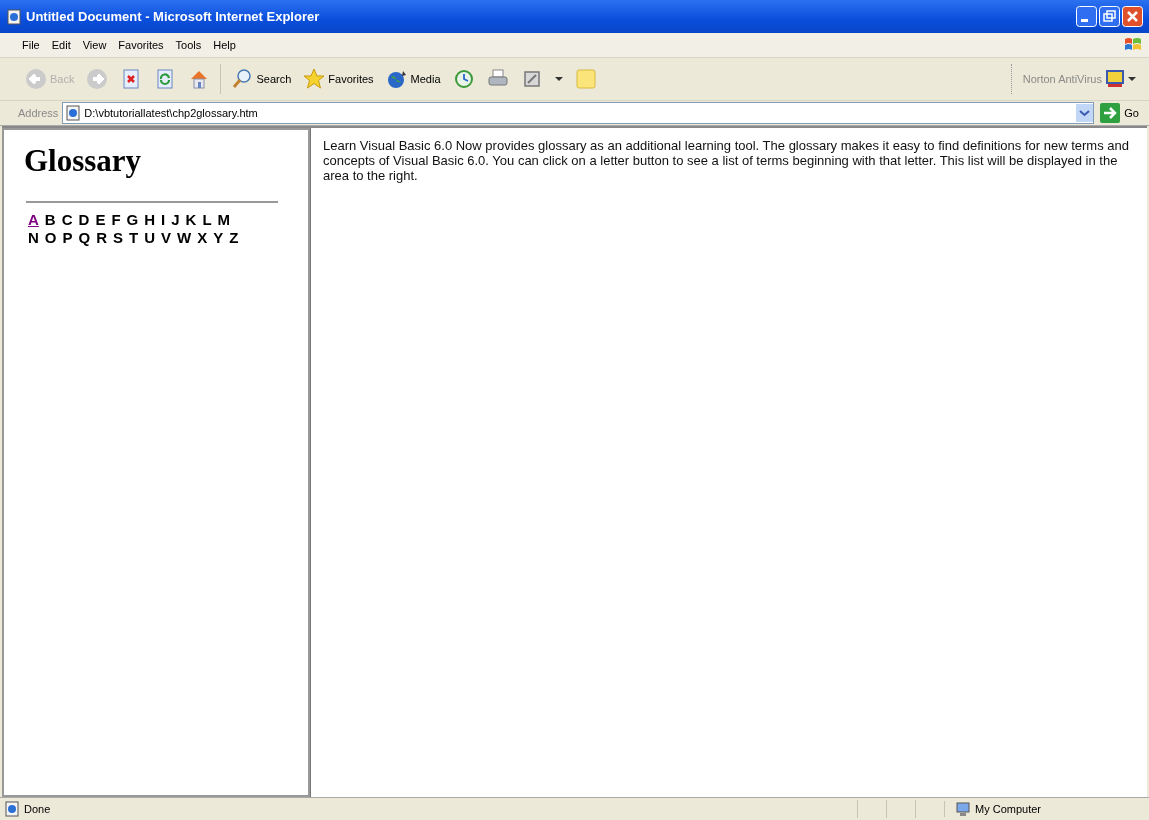  What do you see at coordinates (234, 238) in the screenshot?
I see `letter-link: Z` at bounding box center [234, 238].